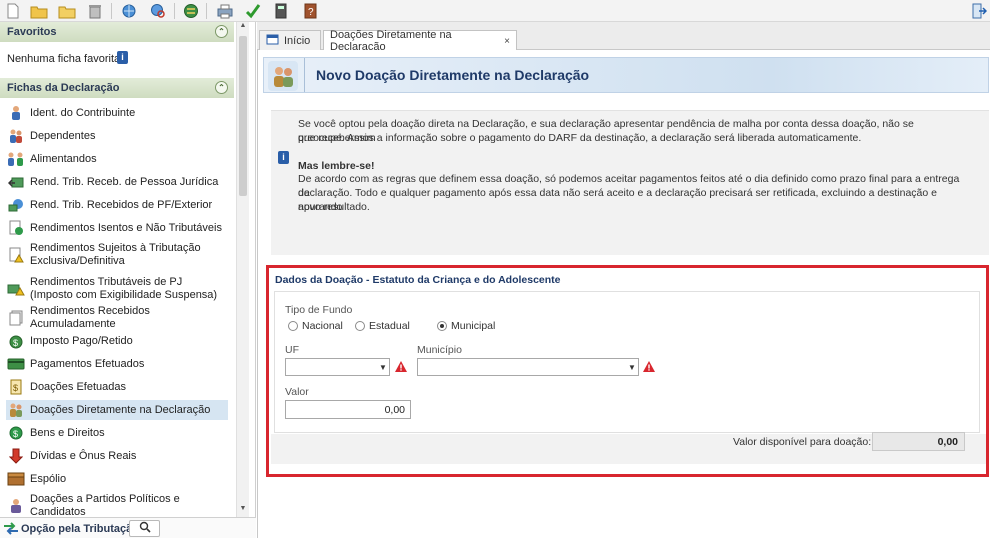 The image size is (990, 538). Describe the element at coordinates (64, 59) in the screenshot. I see `favoritos-empty-text: Nenhuma ficha favorita` at that location.